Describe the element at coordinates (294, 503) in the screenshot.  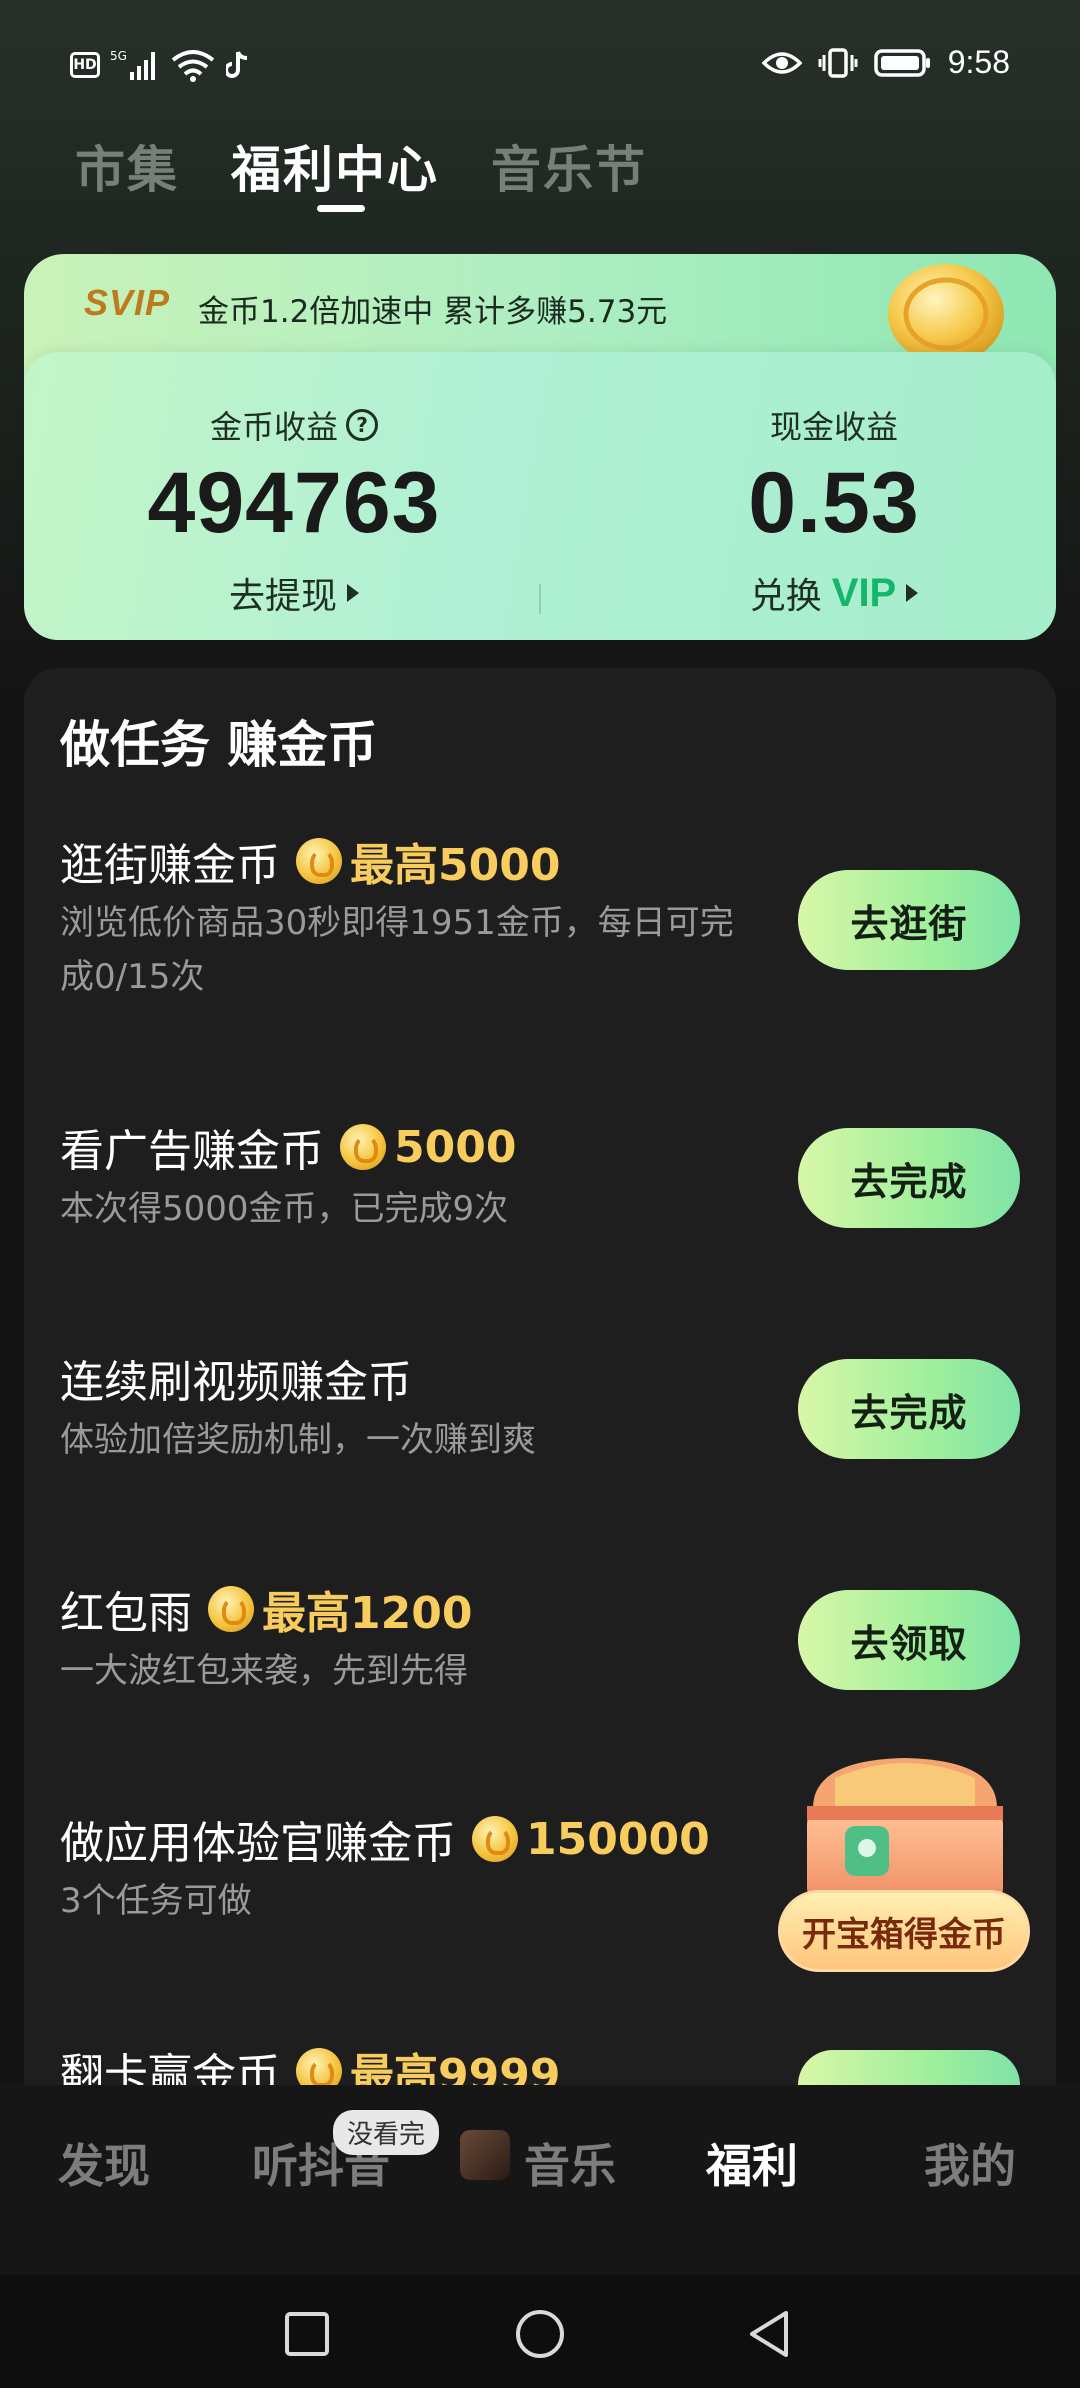
I see `coin-earnings-value: 494763` at that location.